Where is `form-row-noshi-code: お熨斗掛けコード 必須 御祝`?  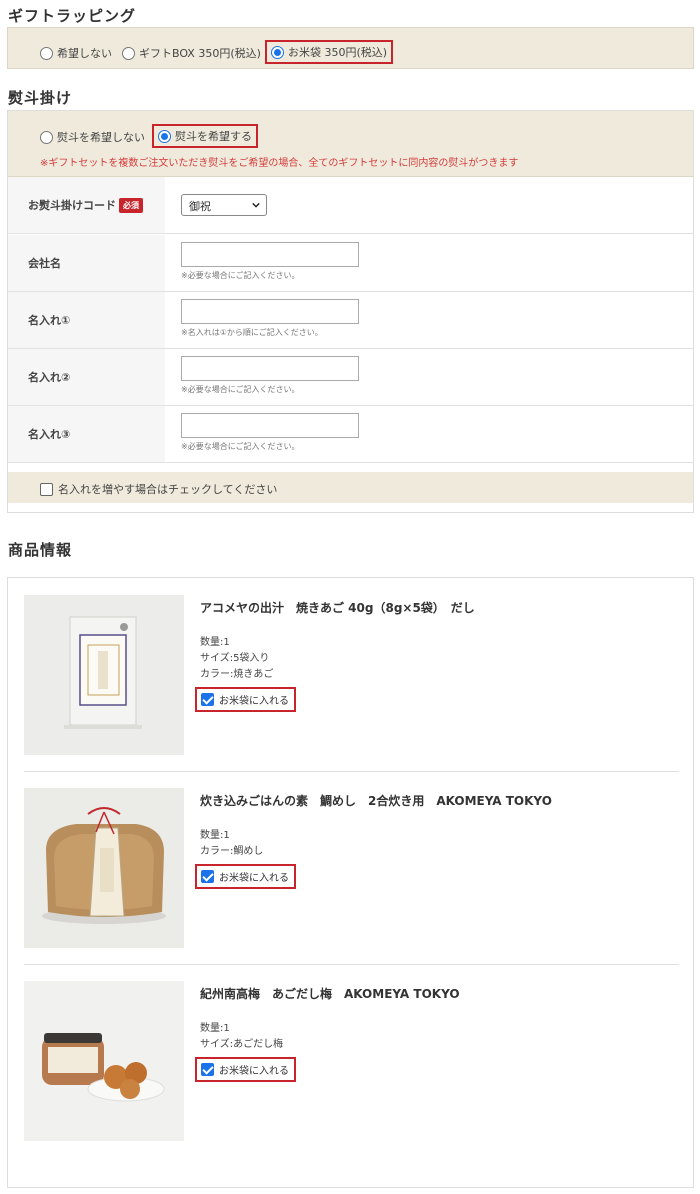
form-row-noshi-code: お熨斗掛けコード 必須 御祝 is located at coordinates (350, 205).